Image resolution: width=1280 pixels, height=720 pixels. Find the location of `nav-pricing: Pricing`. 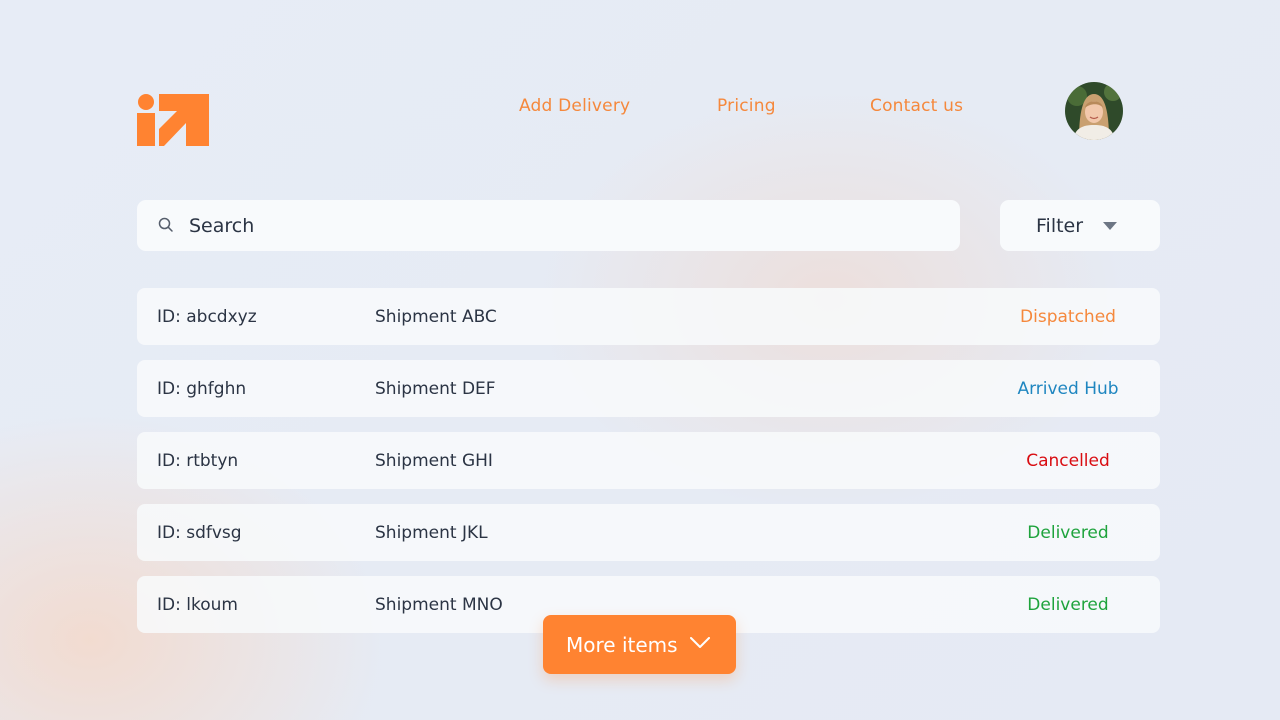

nav-pricing: Pricing is located at coordinates (746, 106).